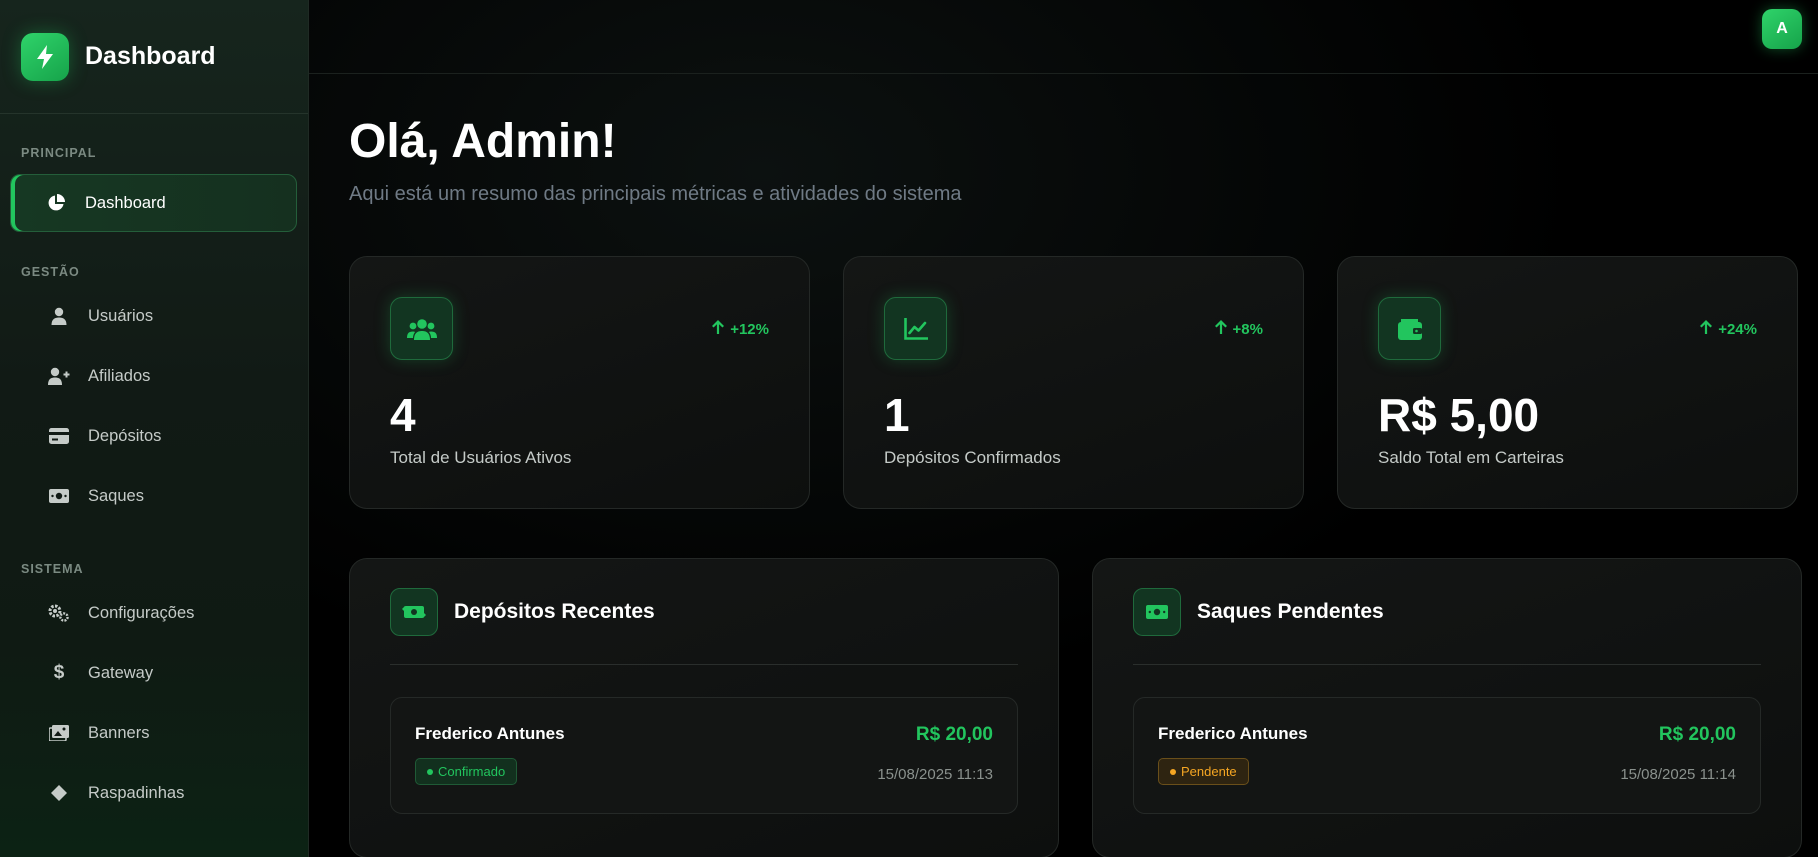 The image size is (1818, 857). Describe the element at coordinates (1203, 771) in the screenshot. I see `status-badge: Pendente` at that location.